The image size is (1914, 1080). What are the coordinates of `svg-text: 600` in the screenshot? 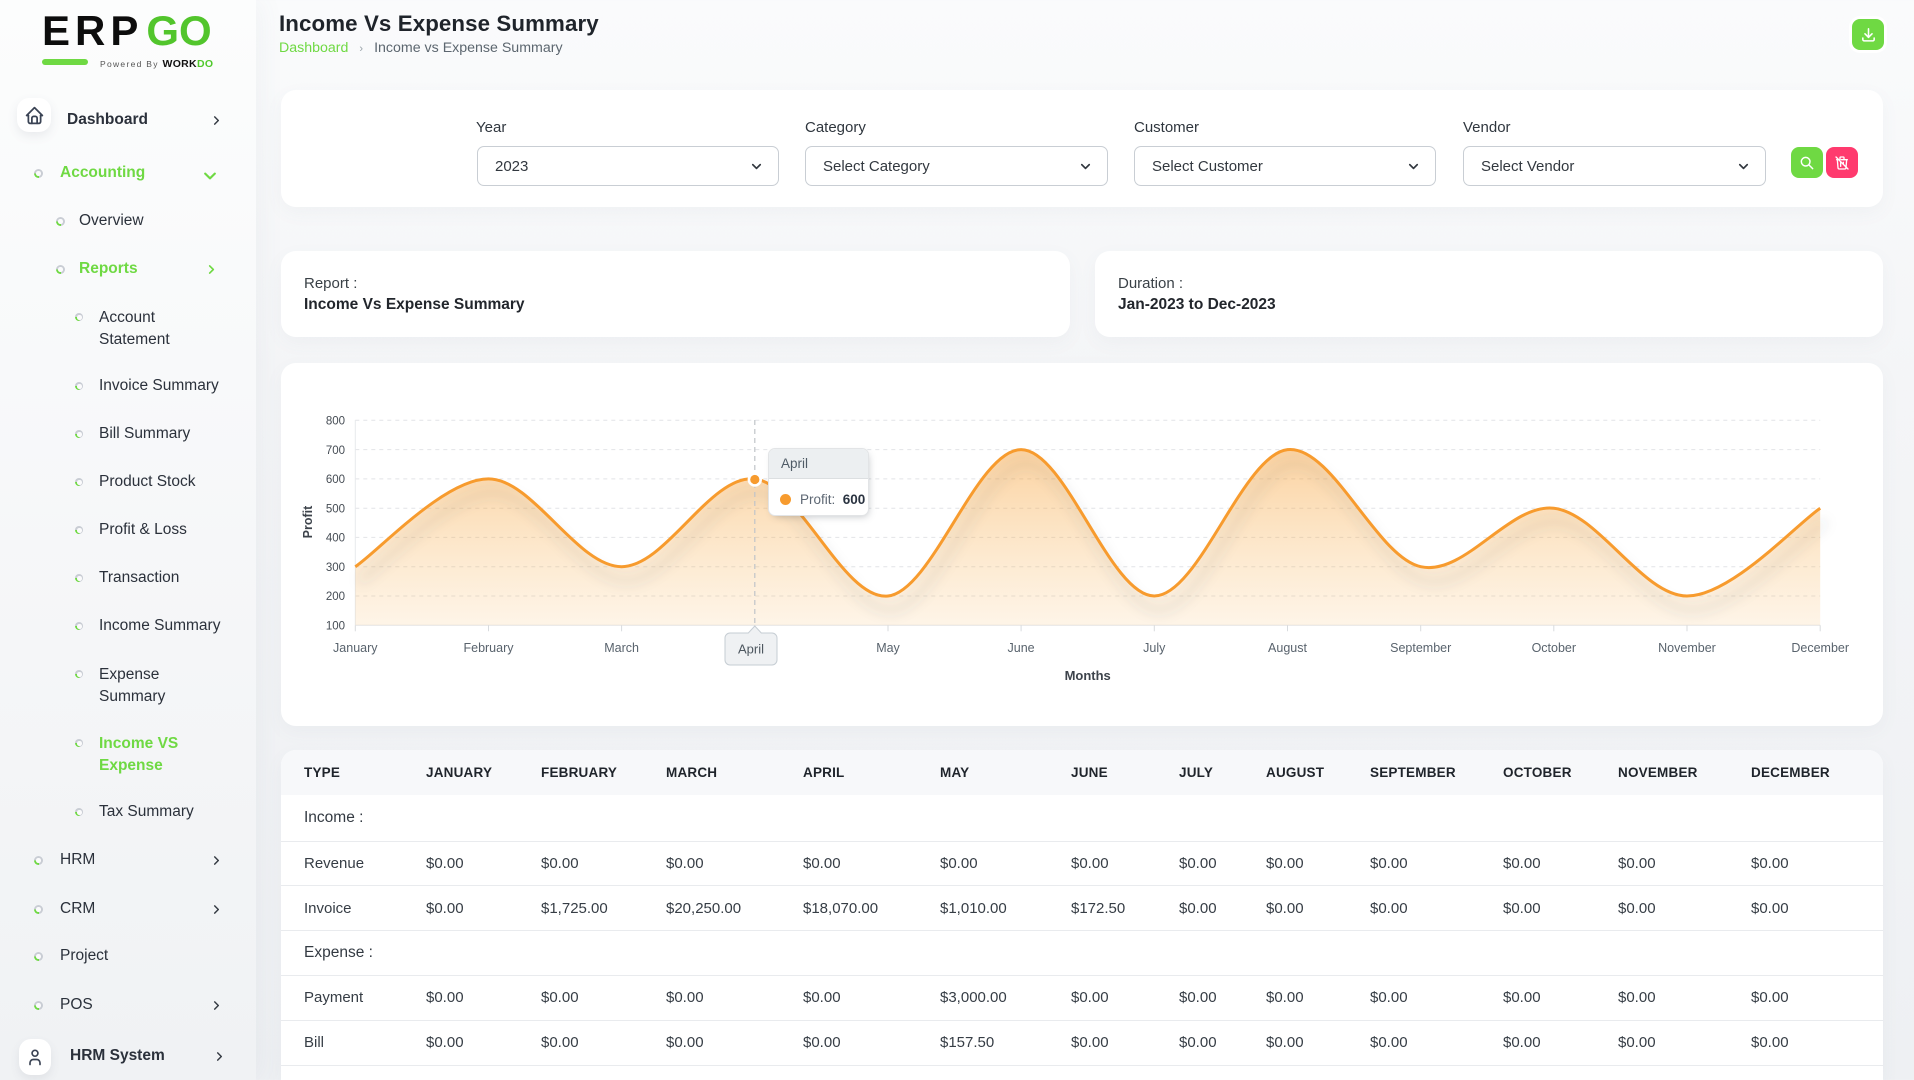 It's located at (335, 480).